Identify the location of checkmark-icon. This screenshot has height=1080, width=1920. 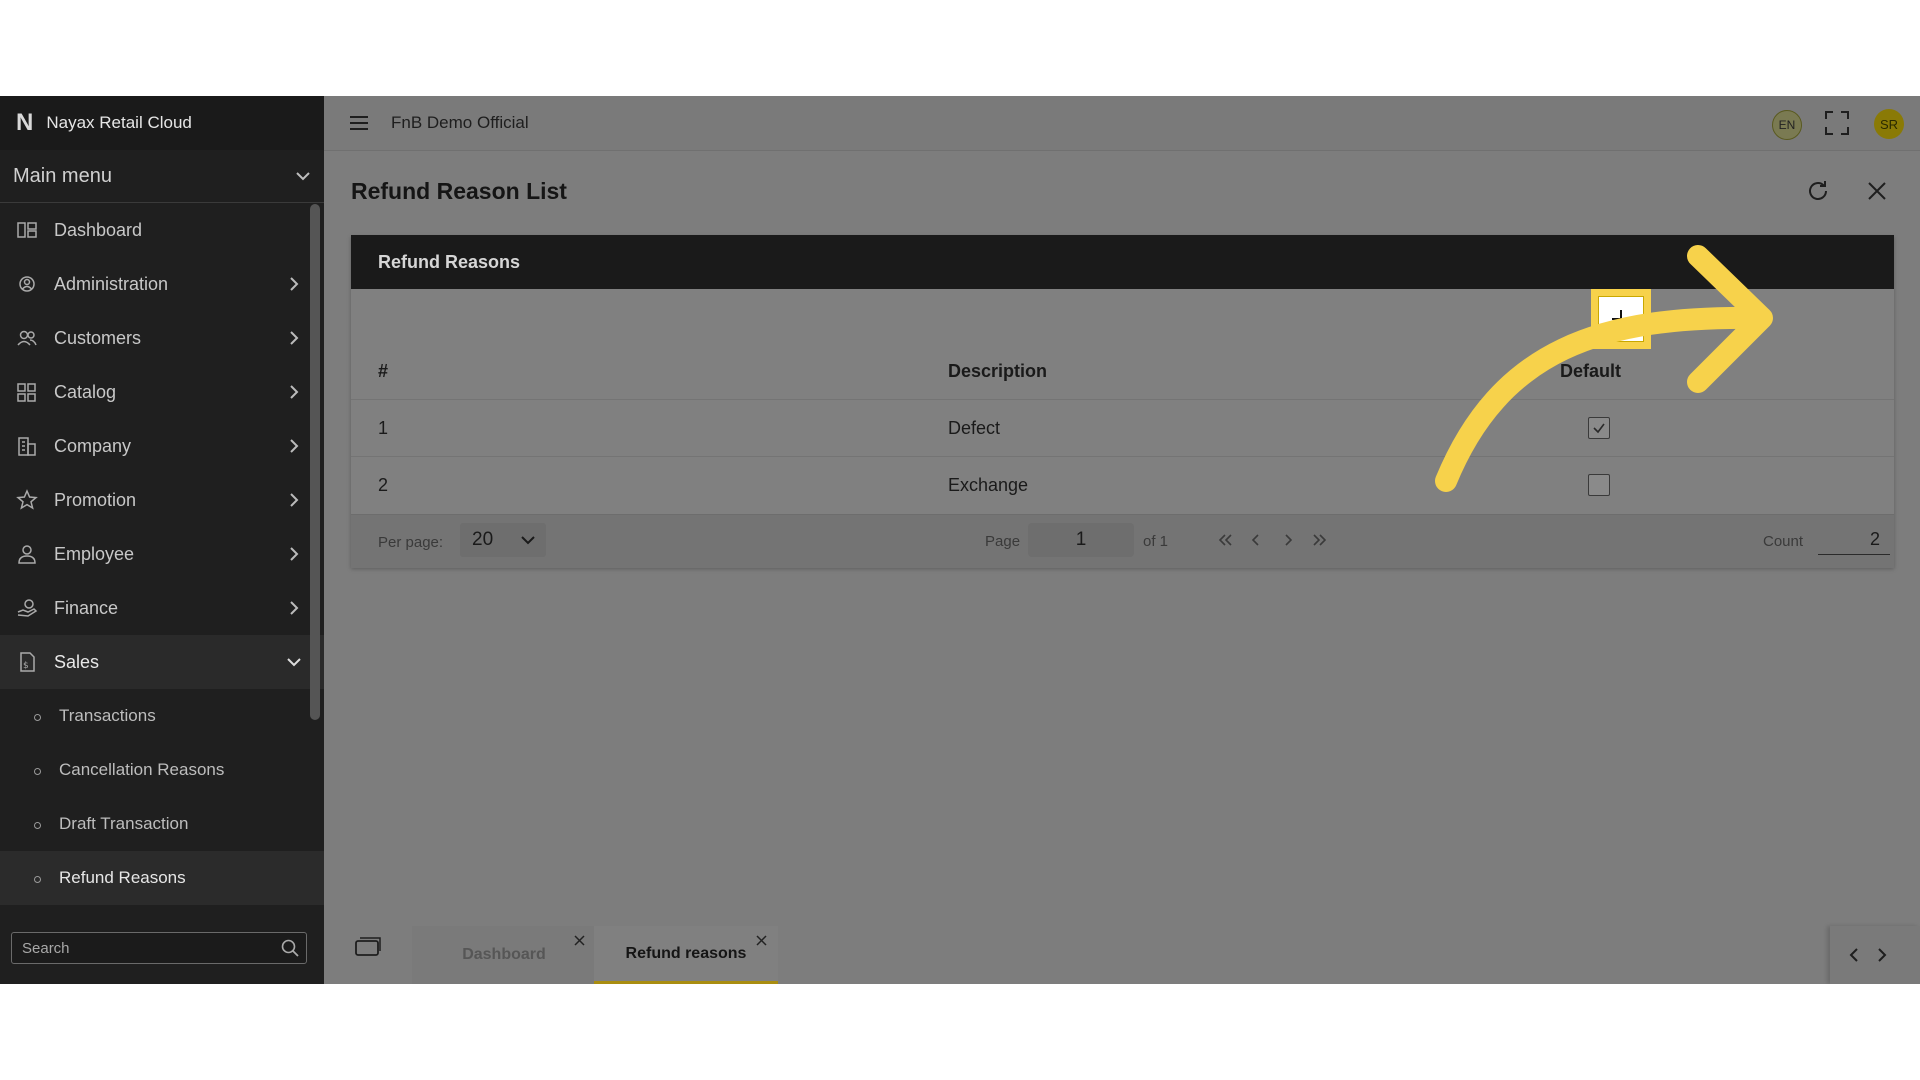
(1599, 428).